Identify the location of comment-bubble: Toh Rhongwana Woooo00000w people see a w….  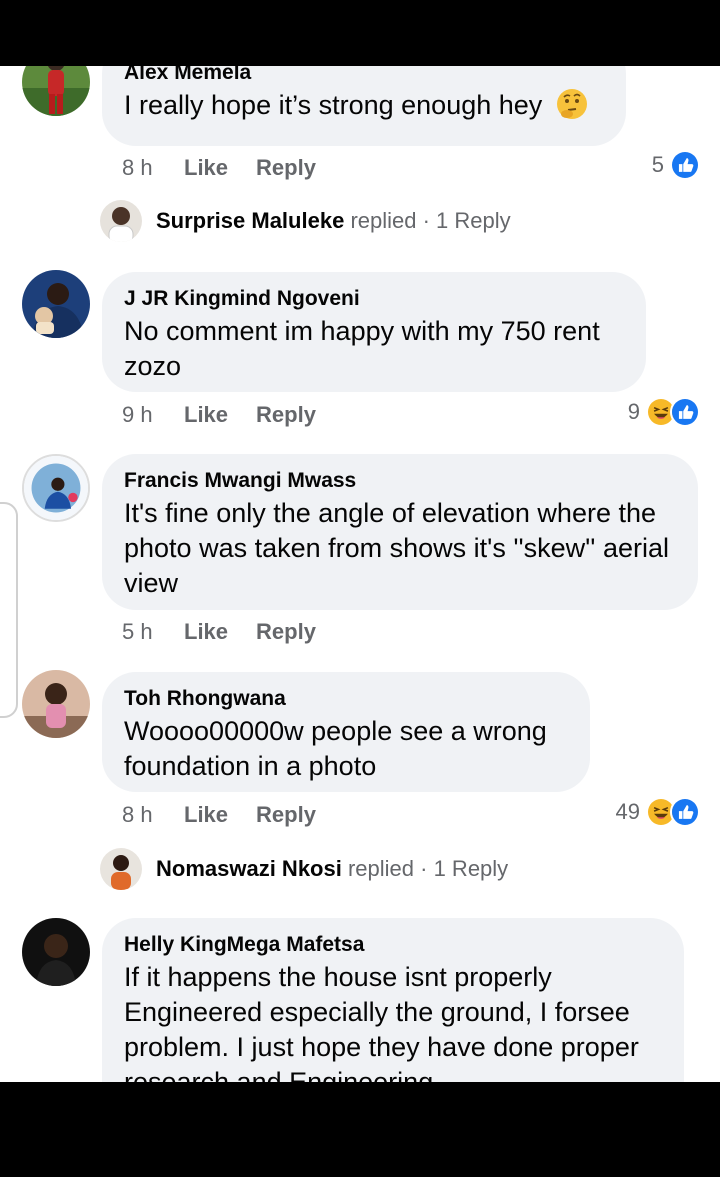
(346, 732).